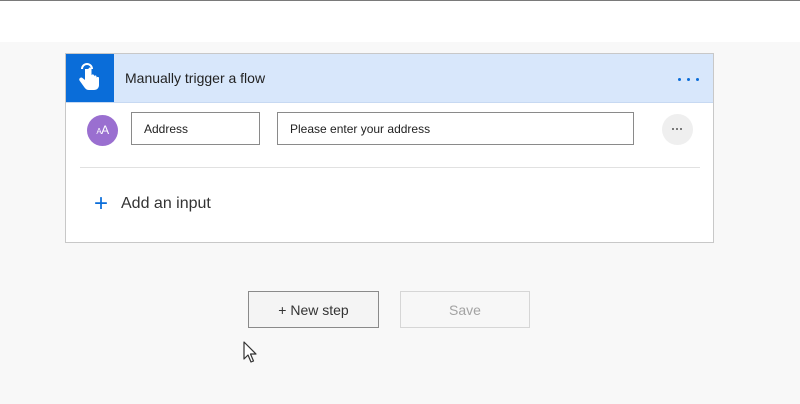 This screenshot has height=404, width=800. Describe the element at coordinates (389, 78) in the screenshot. I see `trigger-card-header: Manually trigger a flow` at that location.